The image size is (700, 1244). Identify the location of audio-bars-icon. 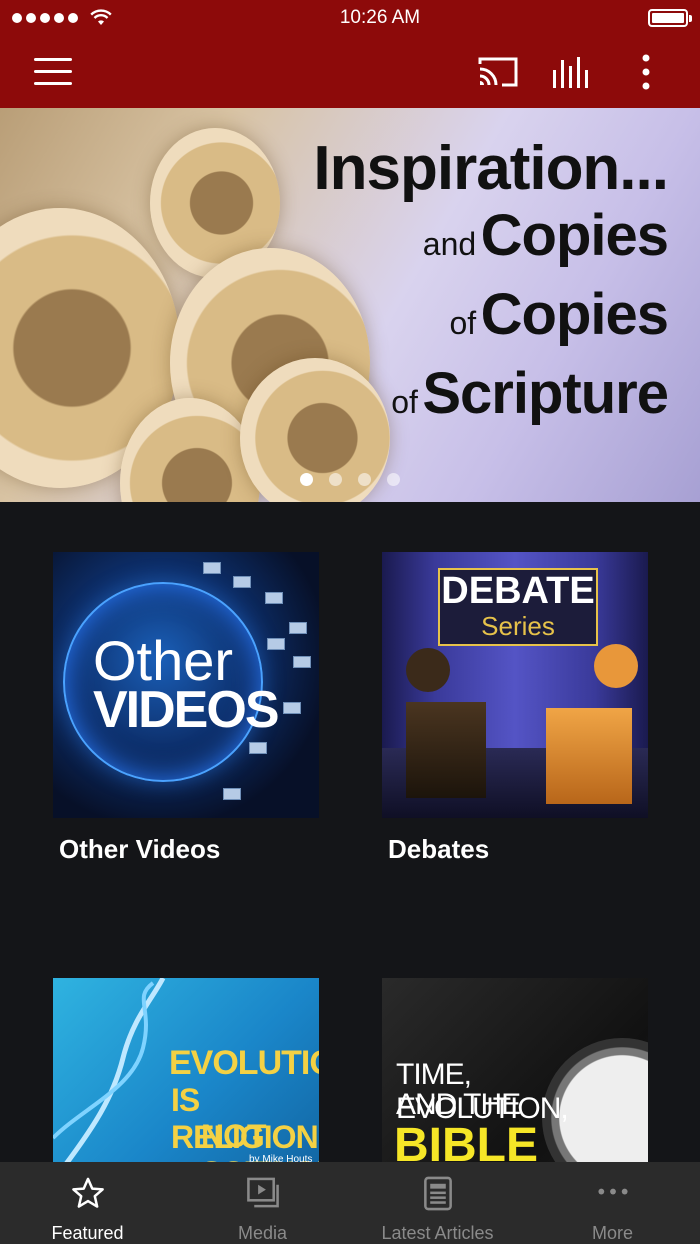
(572, 73).